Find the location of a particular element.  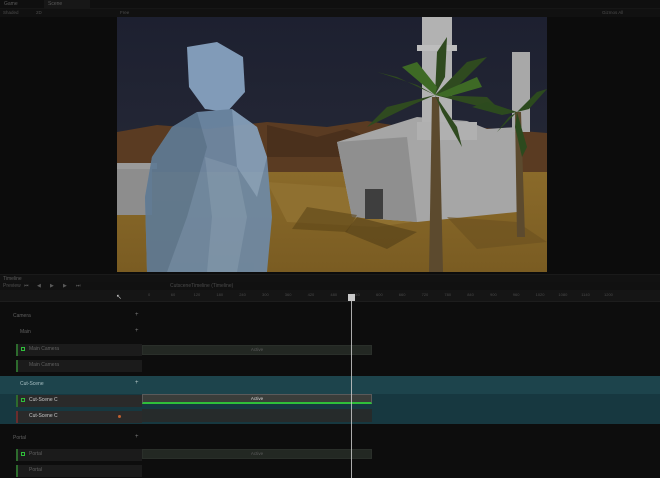

ruler-tick-label: 840 is located at coordinates (470, 294).